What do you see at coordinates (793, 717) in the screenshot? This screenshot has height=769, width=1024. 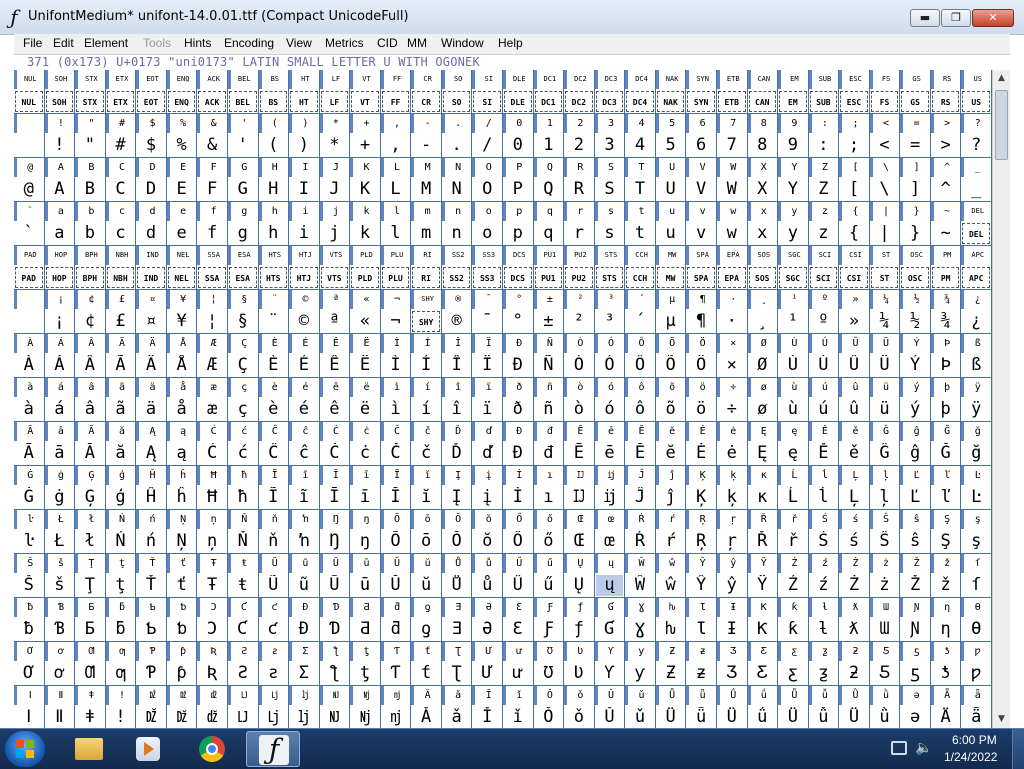 I see `glyph-preview: Ǚ` at bounding box center [793, 717].